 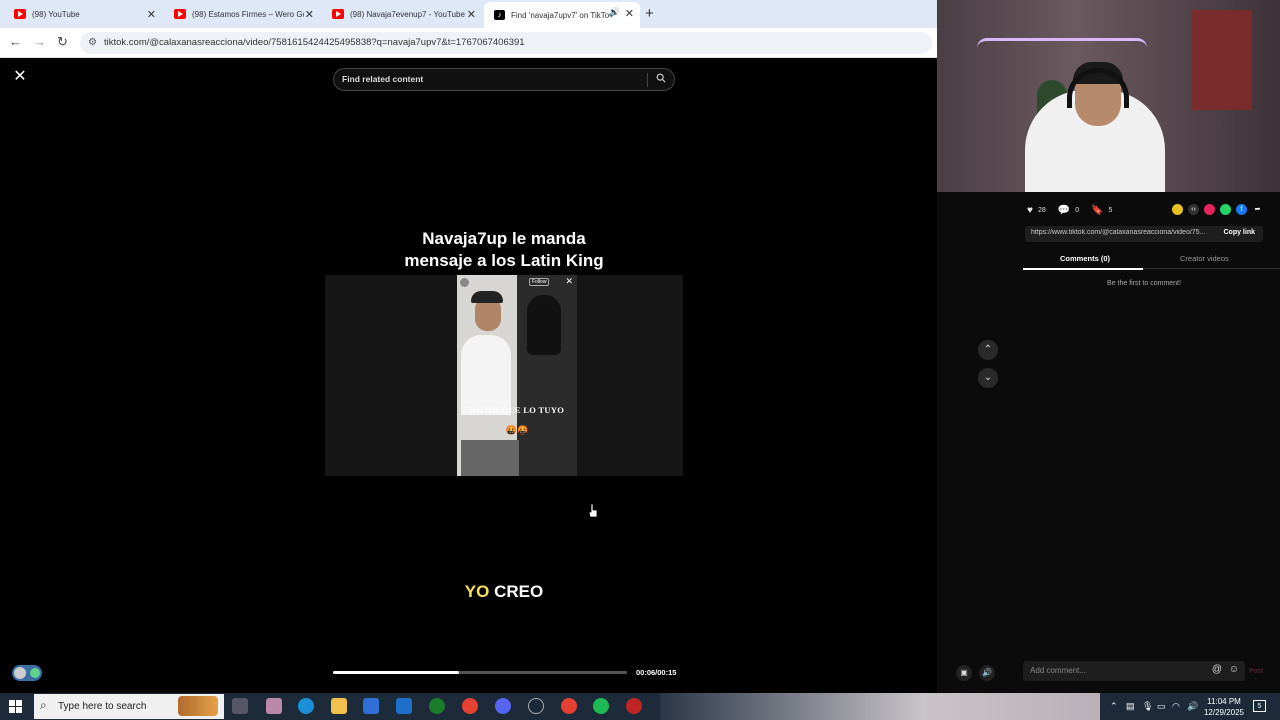 What do you see at coordinates (470, 706) in the screenshot?
I see `chrome-icon` at bounding box center [470, 706].